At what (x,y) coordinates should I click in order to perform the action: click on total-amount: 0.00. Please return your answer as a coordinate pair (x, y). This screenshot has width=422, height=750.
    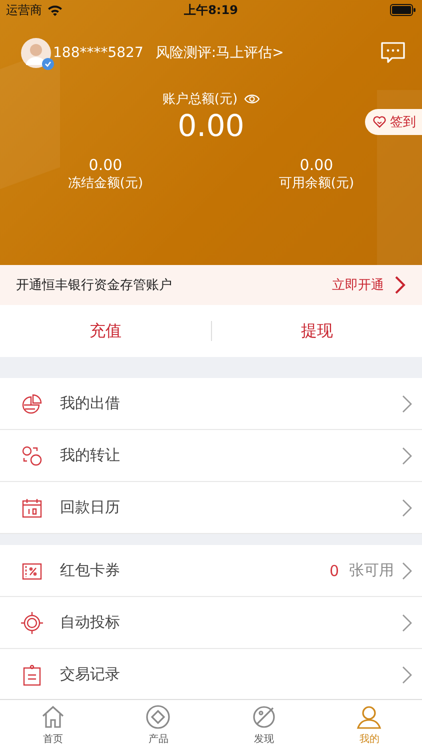
    Looking at the image, I should click on (211, 127).